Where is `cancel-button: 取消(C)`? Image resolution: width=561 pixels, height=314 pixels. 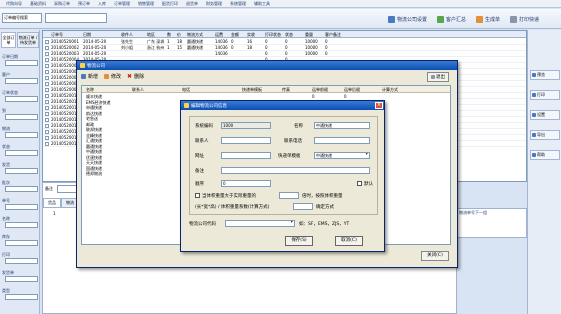 cancel-button: 取消(C) is located at coordinates (349, 241).